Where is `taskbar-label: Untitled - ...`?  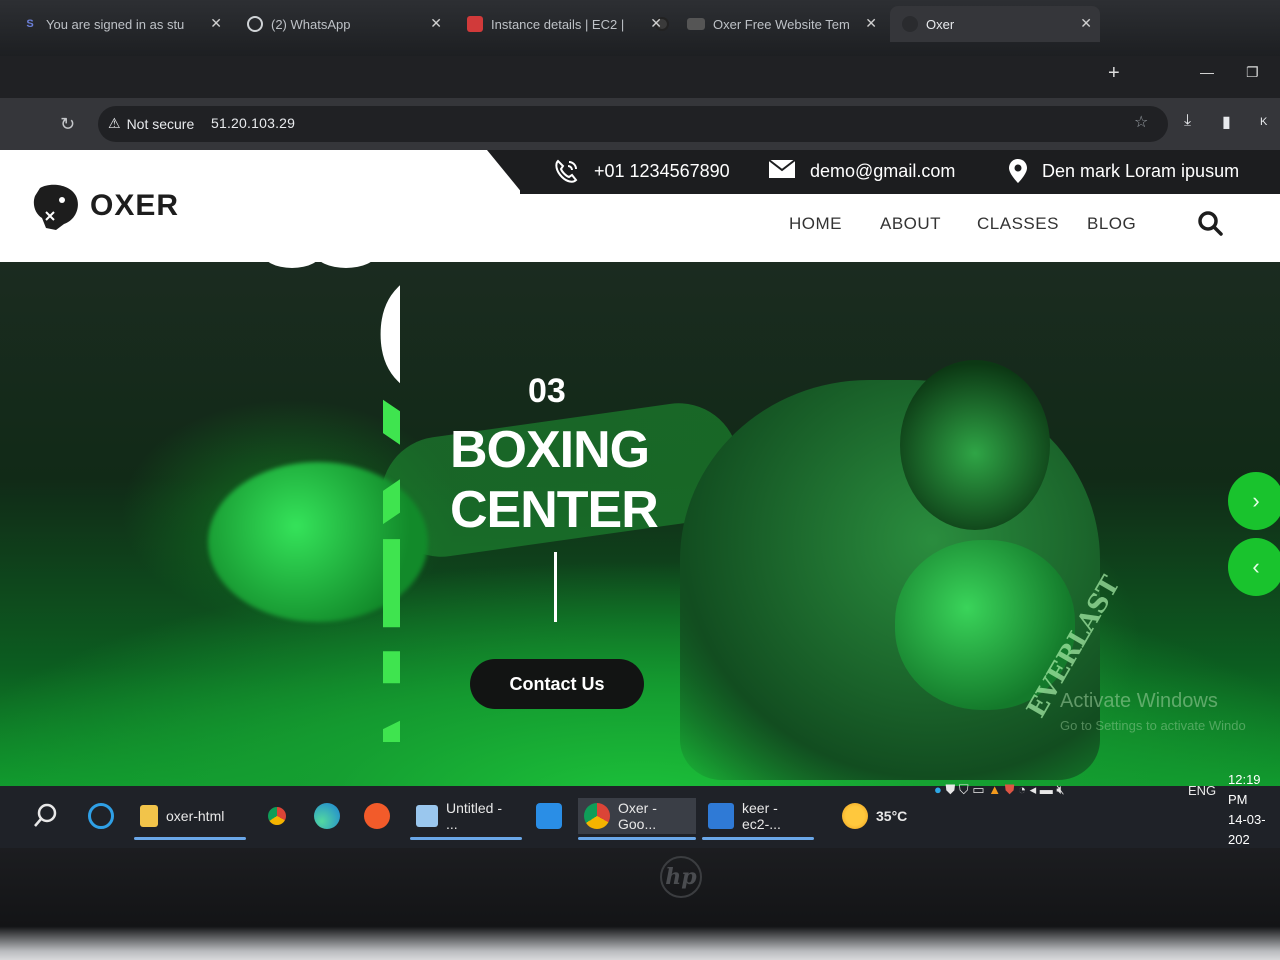 taskbar-label: Untitled - ... is located at coordinates (474, 816).